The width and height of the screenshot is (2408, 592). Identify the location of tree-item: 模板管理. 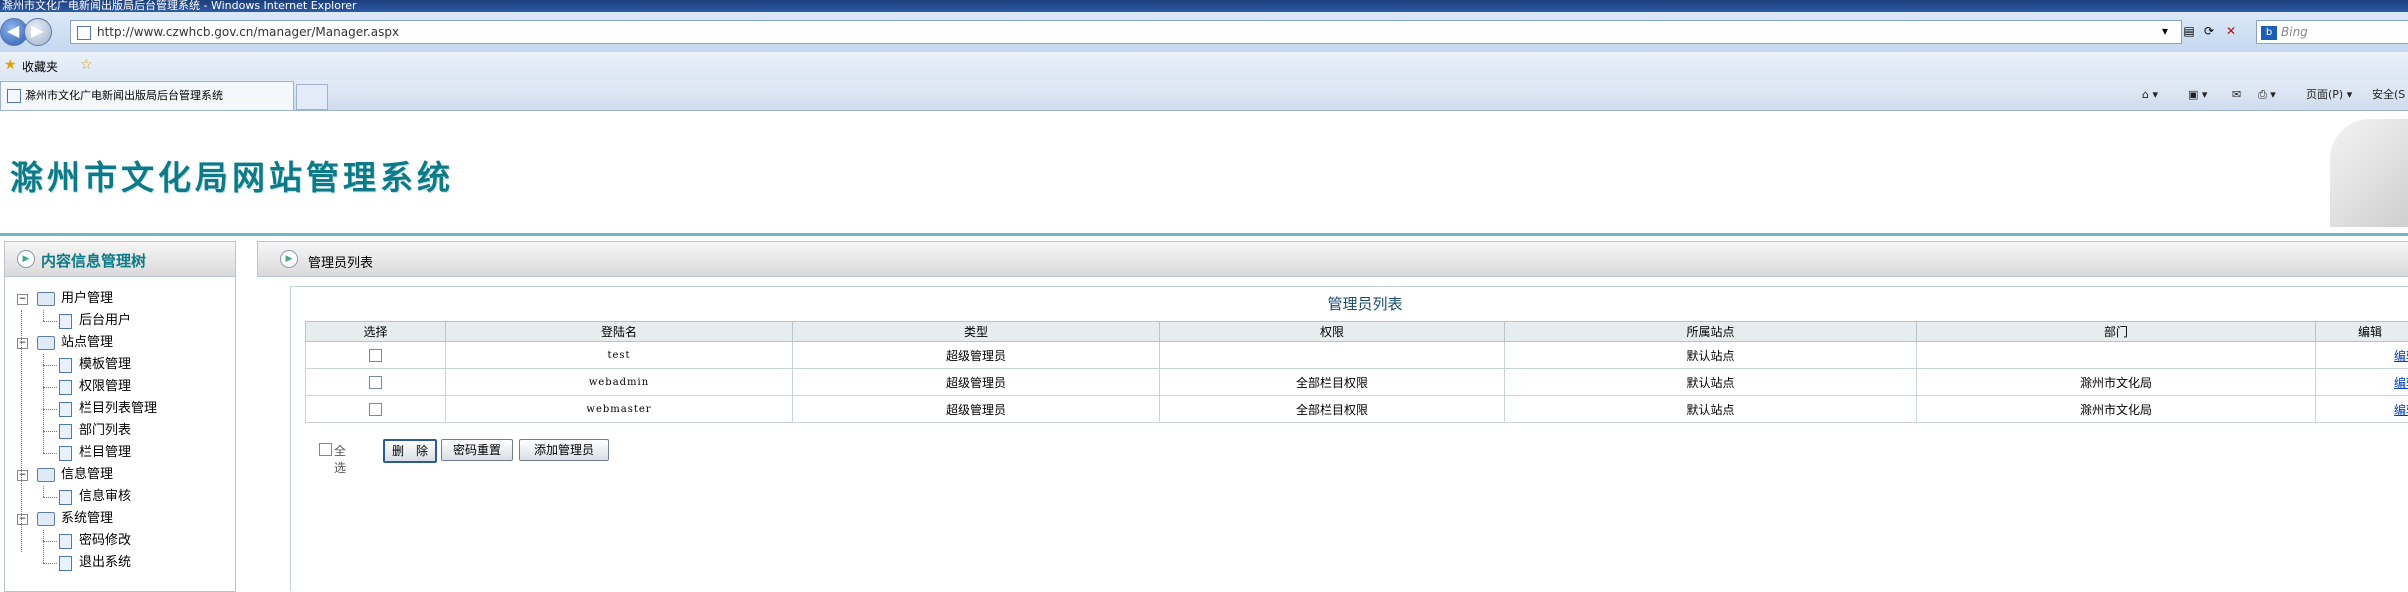
(119, 365).